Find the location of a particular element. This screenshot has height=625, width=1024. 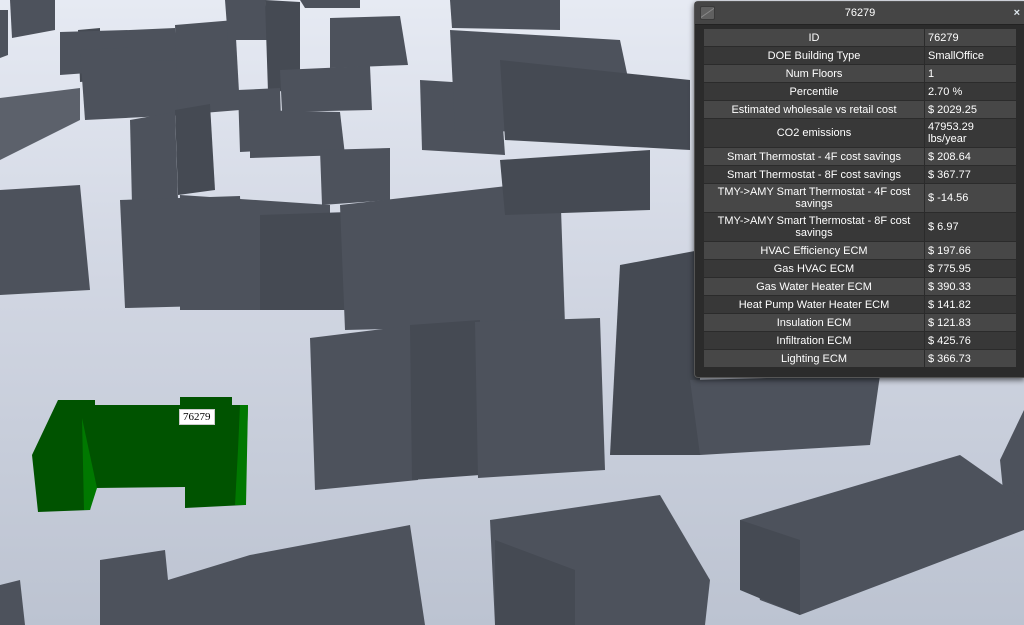

table-row: HVAC Efficiency ECM $ 197.66 is located at coordinates (860, 250).